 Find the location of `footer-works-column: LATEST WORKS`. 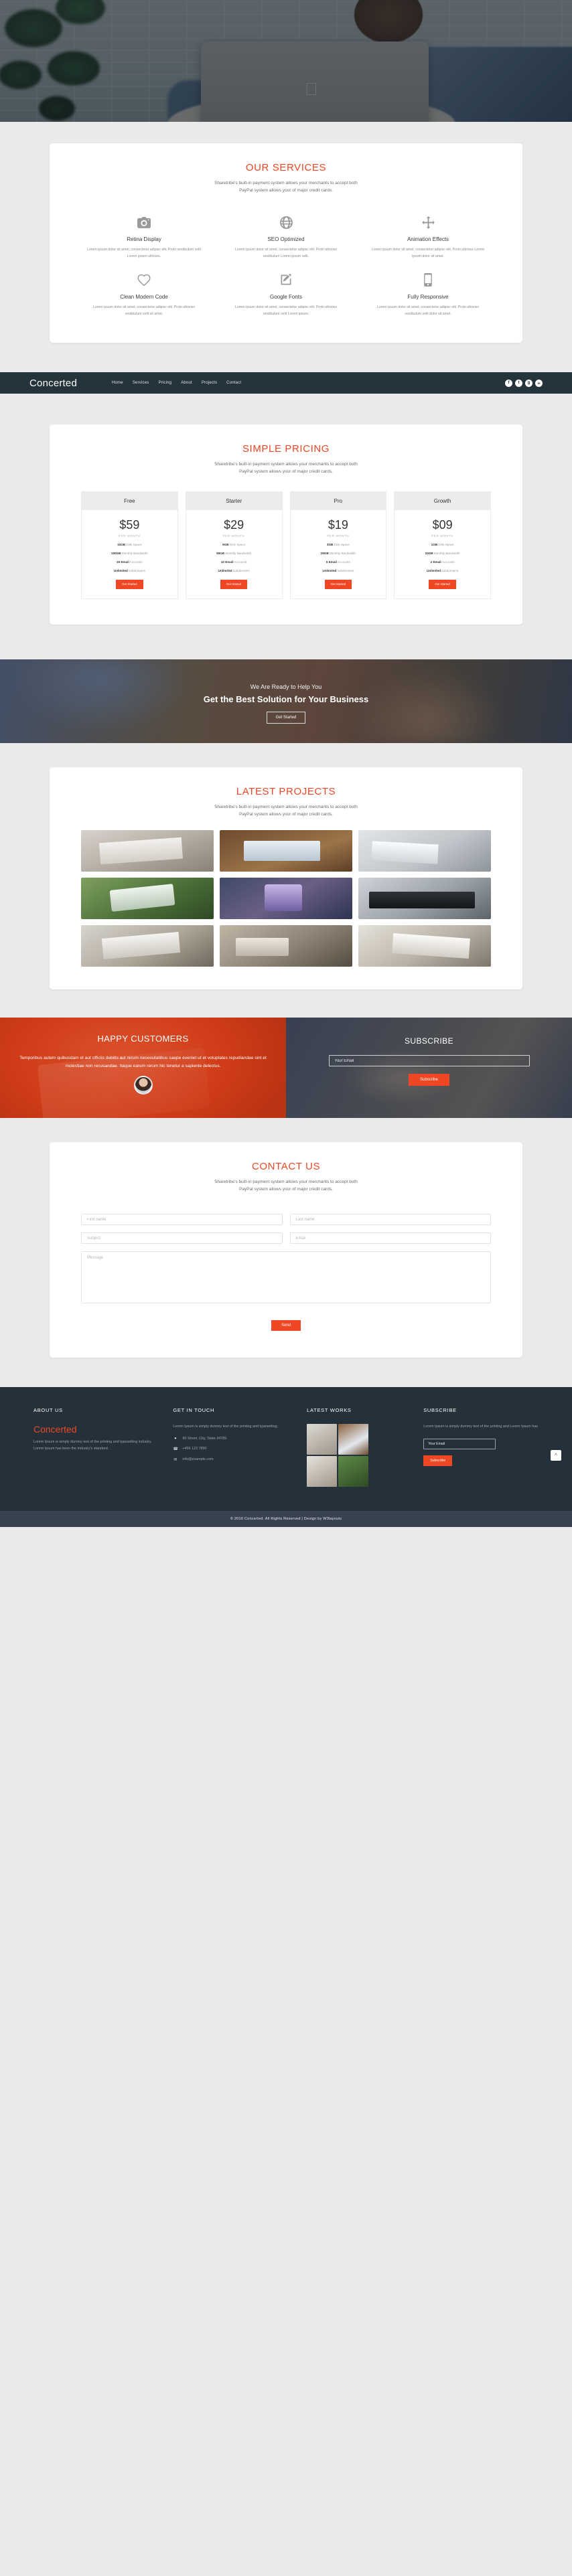

footer-works-column: LATEST WORKS is located at coordinates (356, 1447).